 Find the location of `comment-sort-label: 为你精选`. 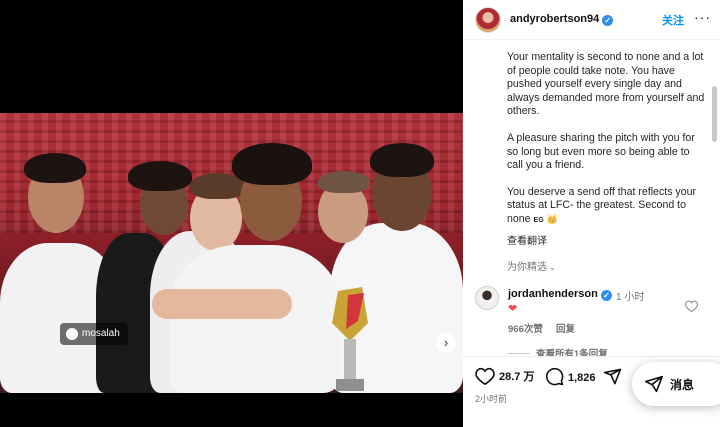

comment-sort-label: 为你精选 is located at coordinates (527, 267).